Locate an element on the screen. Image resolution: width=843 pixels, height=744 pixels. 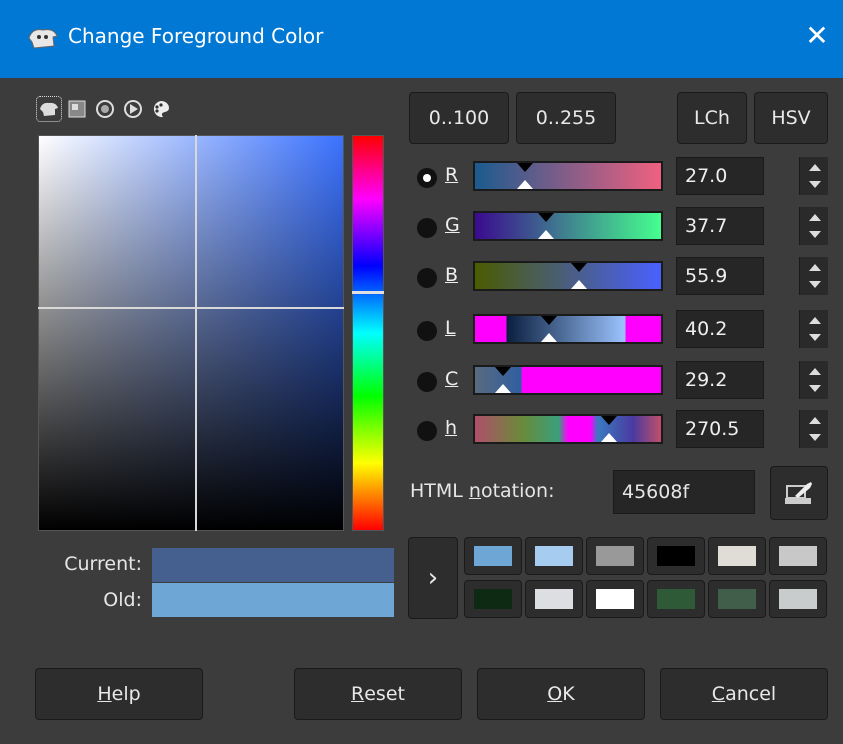
selector-tabs is located at coordinates (104, 112).